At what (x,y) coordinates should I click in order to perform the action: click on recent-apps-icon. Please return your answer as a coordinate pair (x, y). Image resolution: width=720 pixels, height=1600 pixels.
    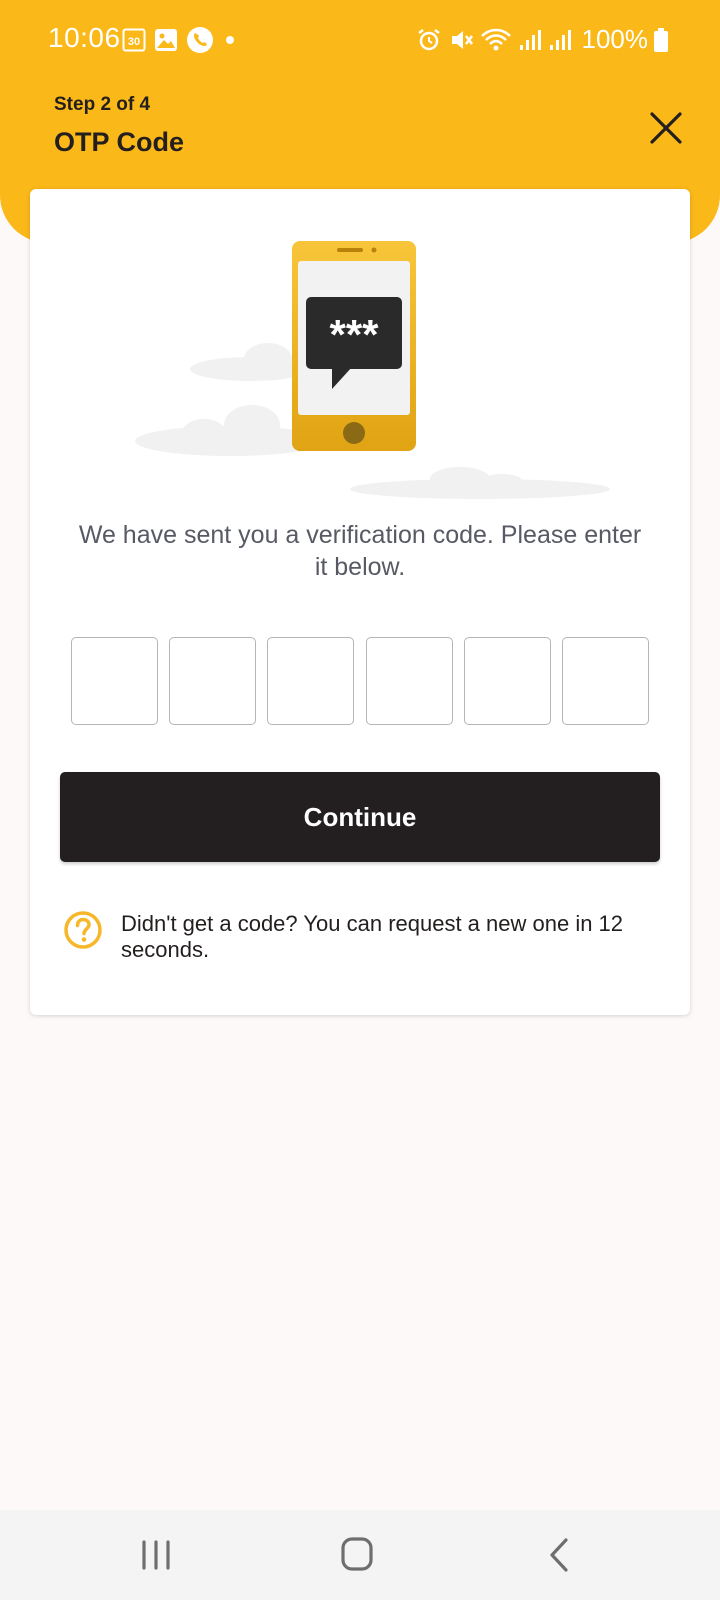
    Looking at the image, I should click on (156, 1555).